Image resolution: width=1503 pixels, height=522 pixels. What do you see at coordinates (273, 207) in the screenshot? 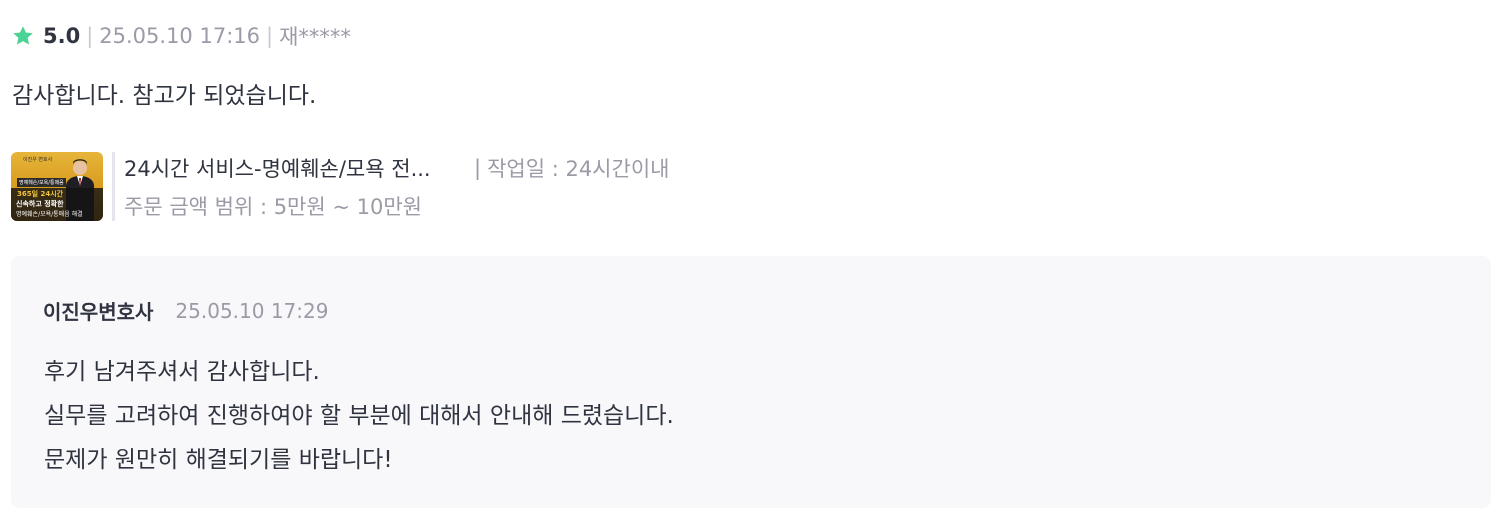
I see `price-range: 주문 금액 범위 : 5만원 ~ 10만원` at bounding box center [273, 207].